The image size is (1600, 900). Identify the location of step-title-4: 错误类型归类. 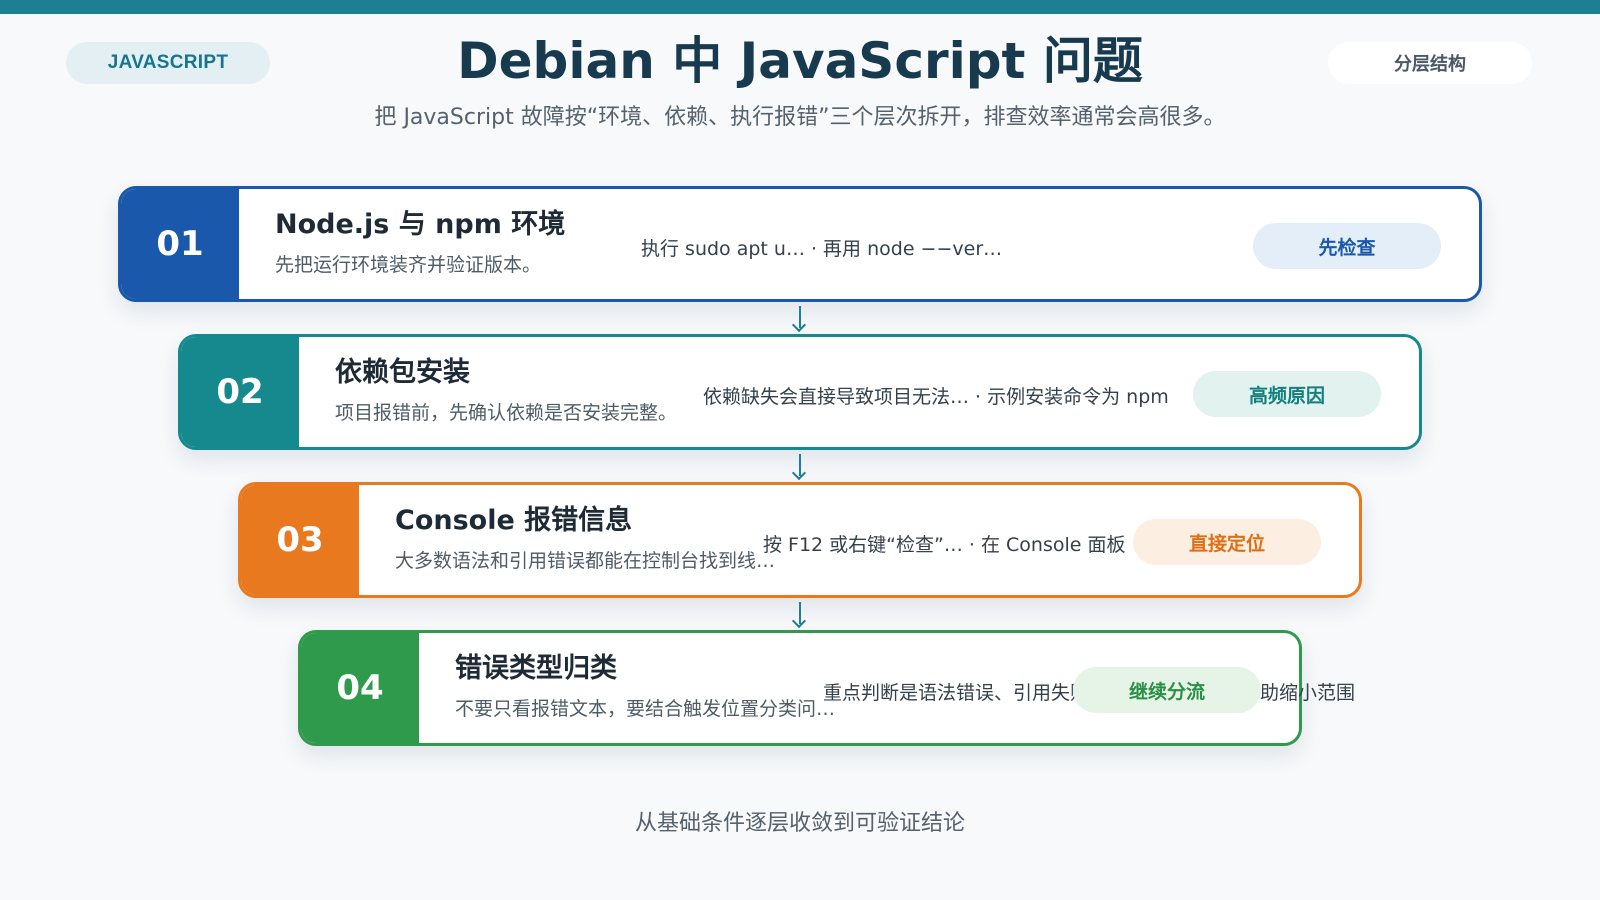
(536, 668).